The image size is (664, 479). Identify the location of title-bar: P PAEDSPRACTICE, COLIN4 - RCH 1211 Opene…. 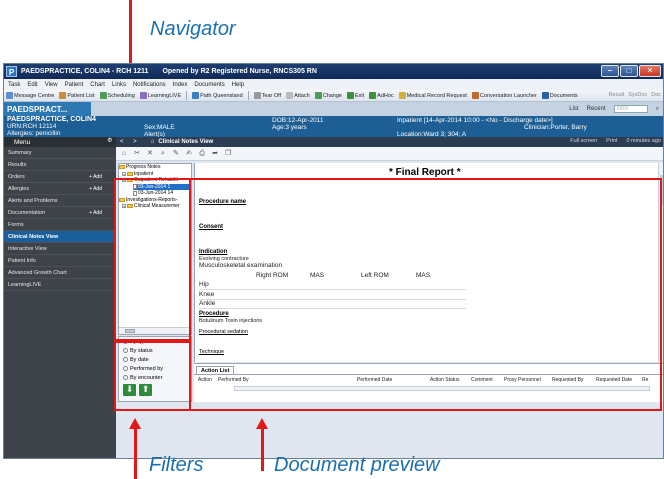
(333, 71).